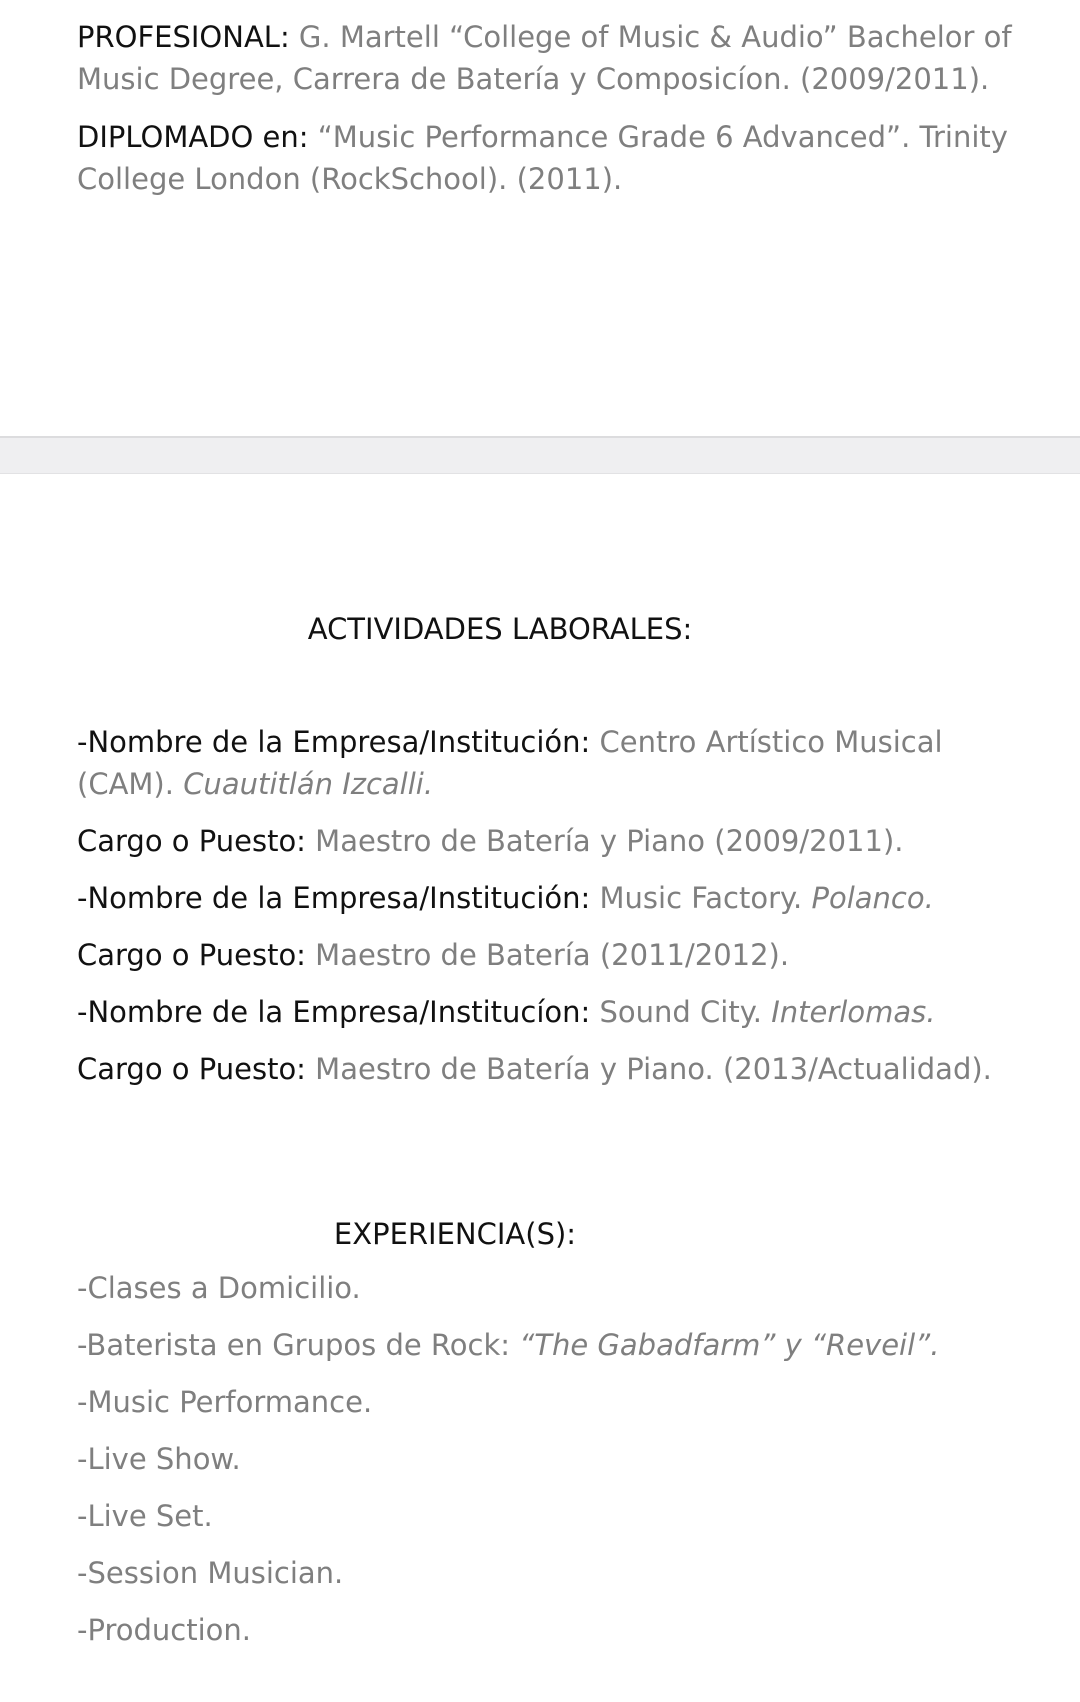 Image resolution: width=1080 pixels, height=1702 pixels. I want to click on company-location: Polanco., so click(872, 898).